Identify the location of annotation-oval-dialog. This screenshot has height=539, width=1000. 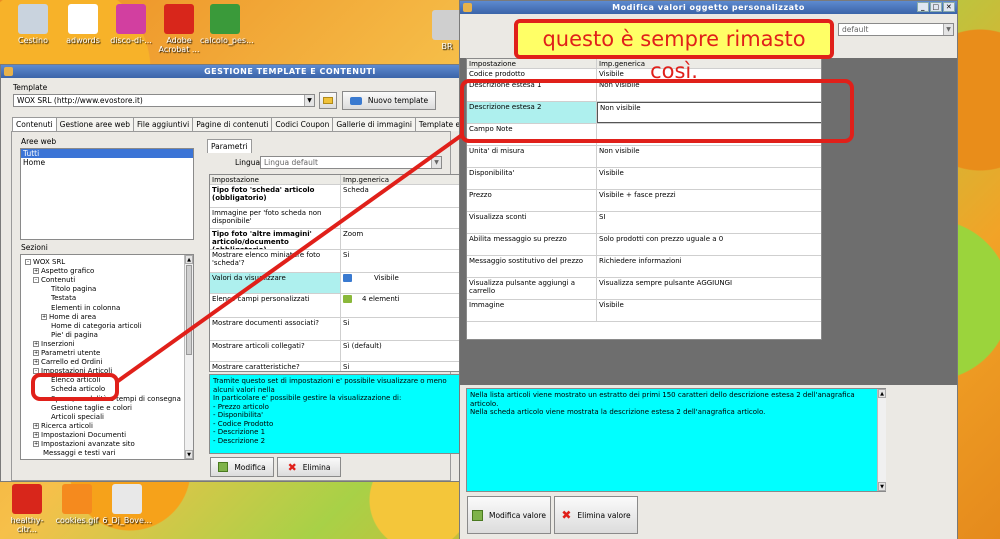
(657, 111).